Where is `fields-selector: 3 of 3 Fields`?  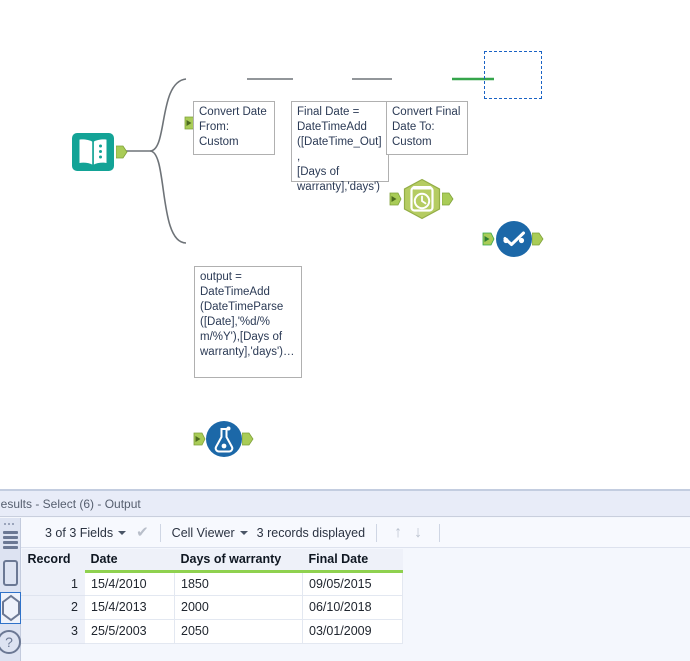
fields-selector: 3 of 3 Fields is located at coordinates (86, 532).